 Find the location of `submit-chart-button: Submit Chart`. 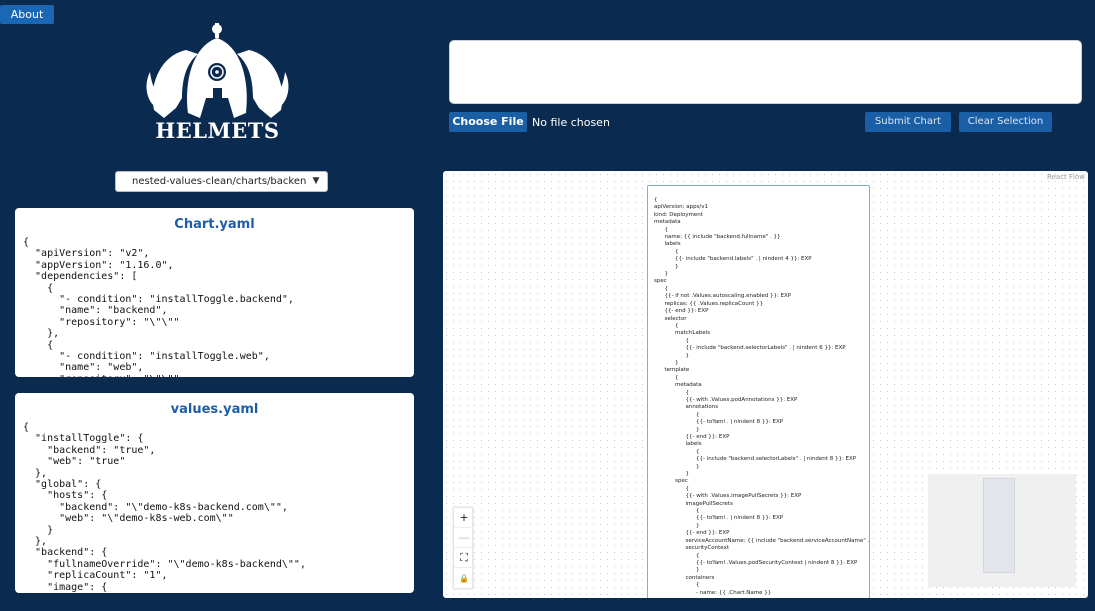

submit-chart-button: Submit Chart is located at coordinates (908, 122).